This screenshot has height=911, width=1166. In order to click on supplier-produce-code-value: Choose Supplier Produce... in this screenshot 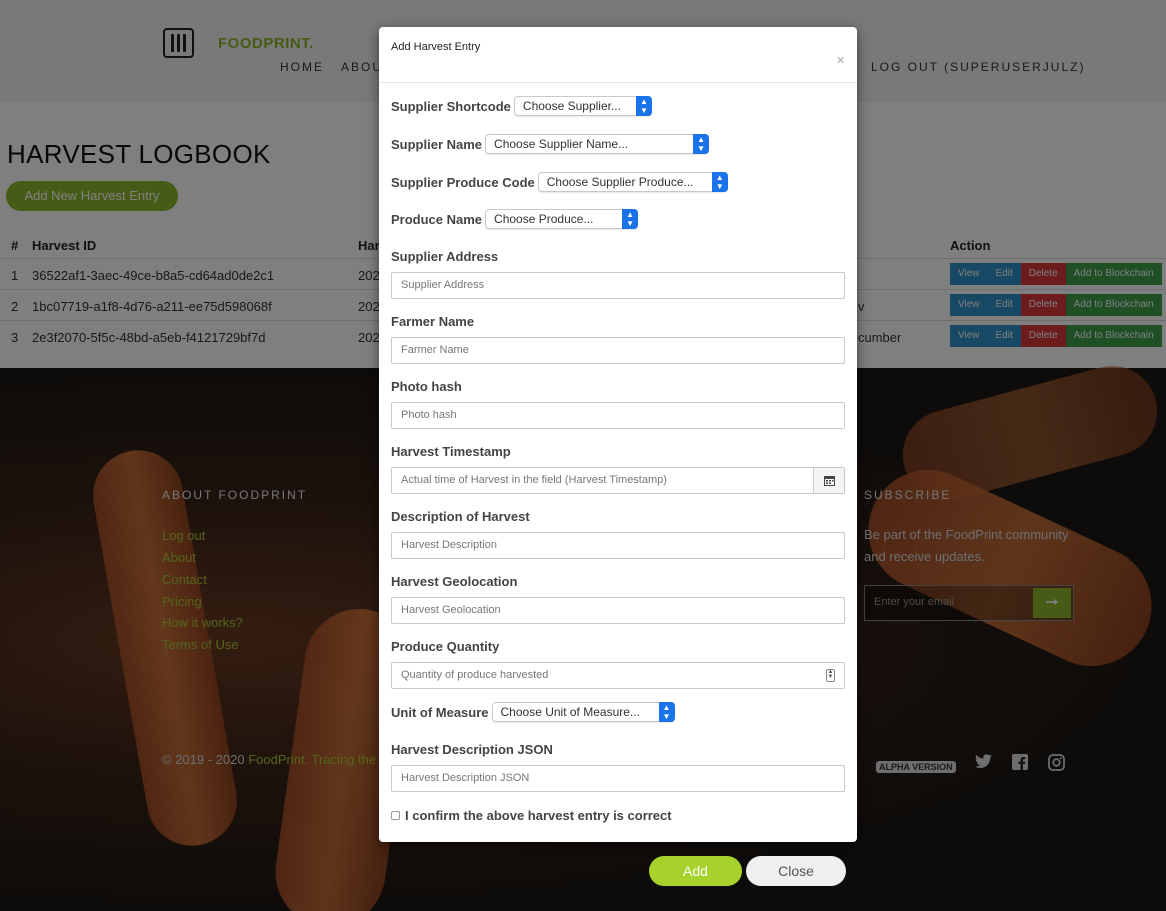, I will do `click(620, 182)`.